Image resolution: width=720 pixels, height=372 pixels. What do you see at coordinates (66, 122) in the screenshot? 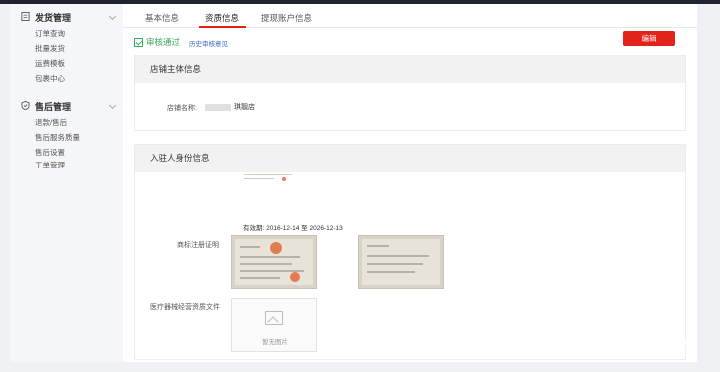
I see `sidebar-item-refund: 退款/售后` at bounding box center [66, 122].